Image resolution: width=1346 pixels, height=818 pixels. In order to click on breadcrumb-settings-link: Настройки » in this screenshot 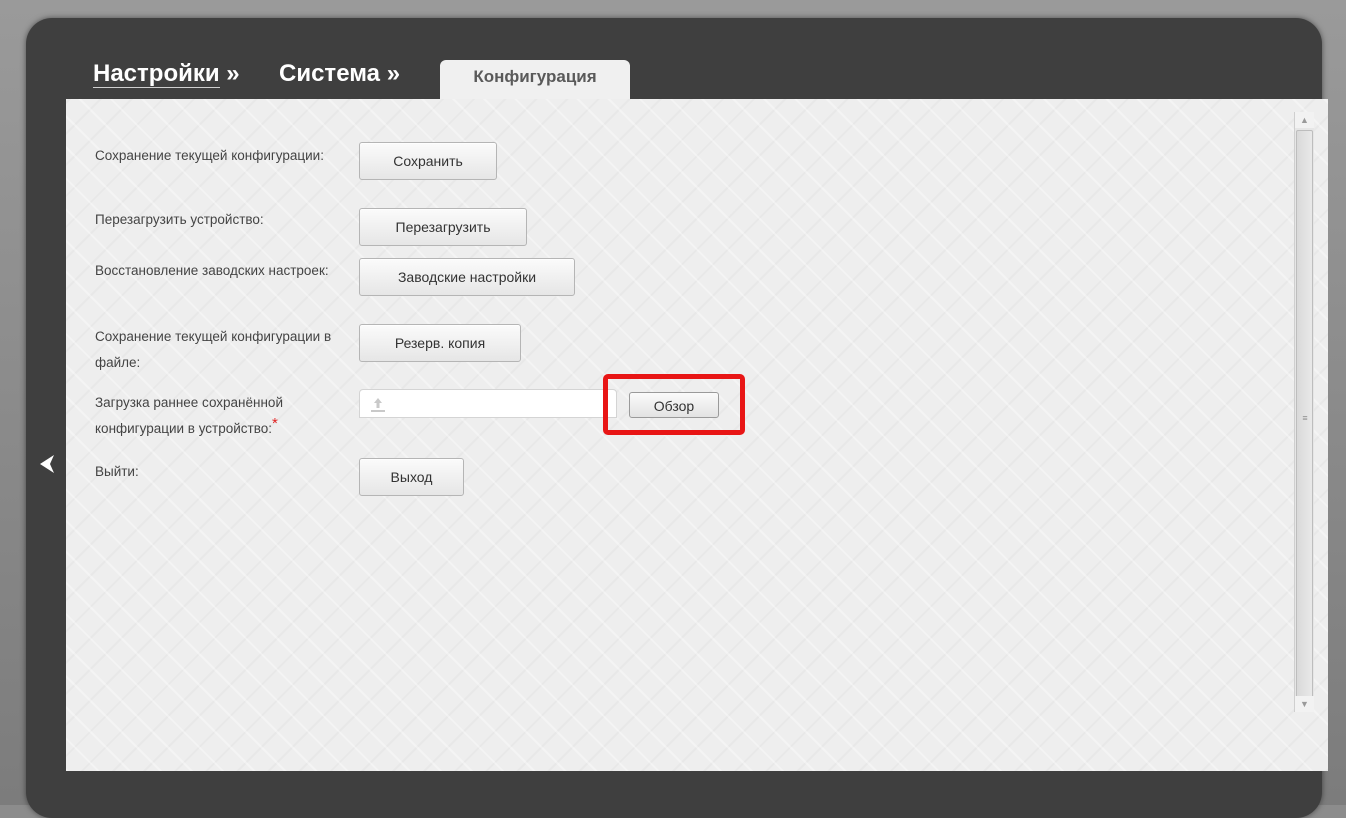, I will do `click(166, 74)`.